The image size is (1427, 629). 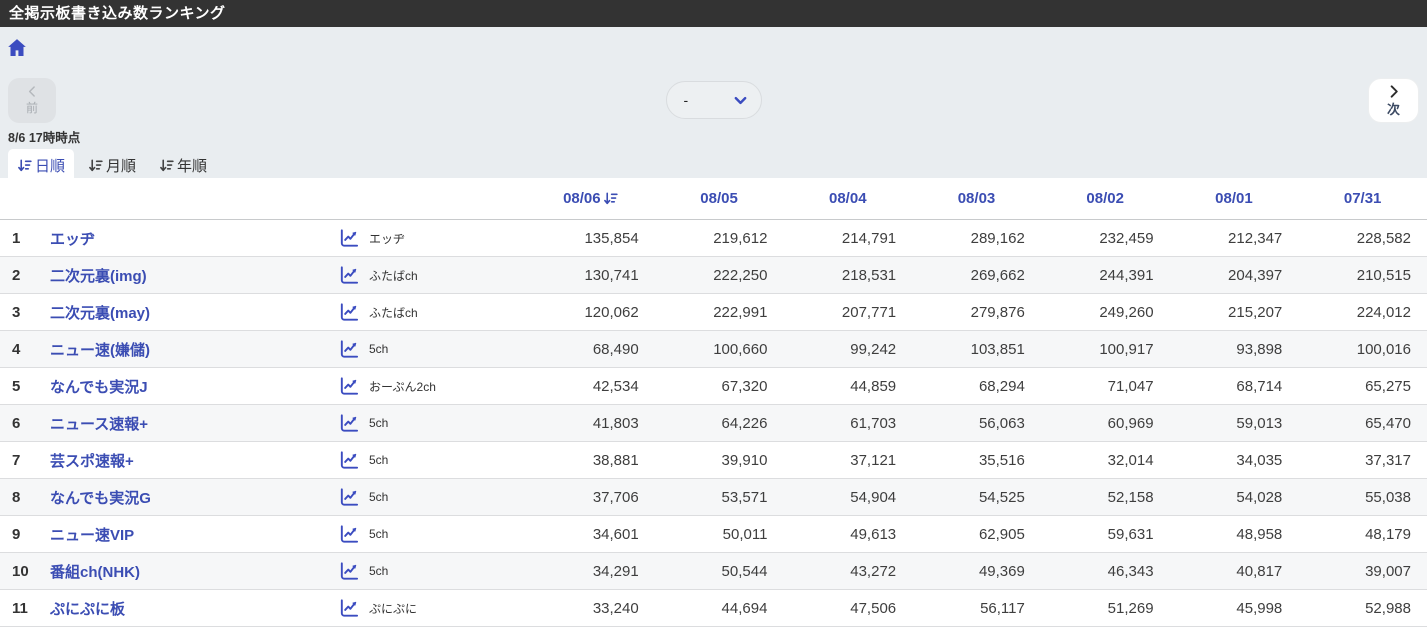 I want to click on date-column-header: 07/31, so click(x=1362, y=198).